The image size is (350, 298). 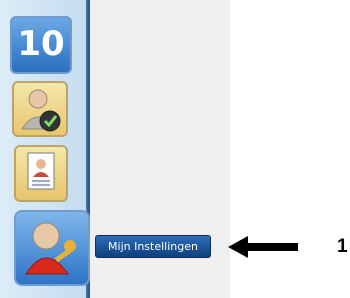 I want to click on office-10-icon: 10, so click(x=41, y=44).